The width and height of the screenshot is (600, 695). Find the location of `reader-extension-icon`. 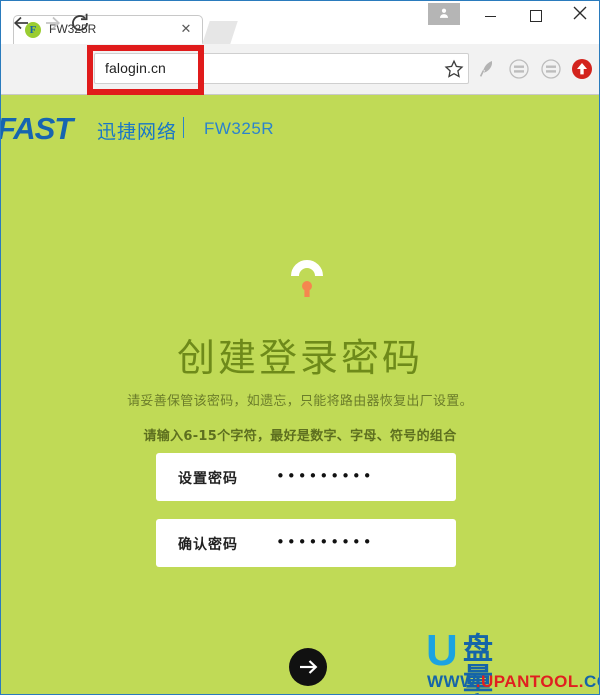

reader-extension-icon is located at coordinates (519, 69).